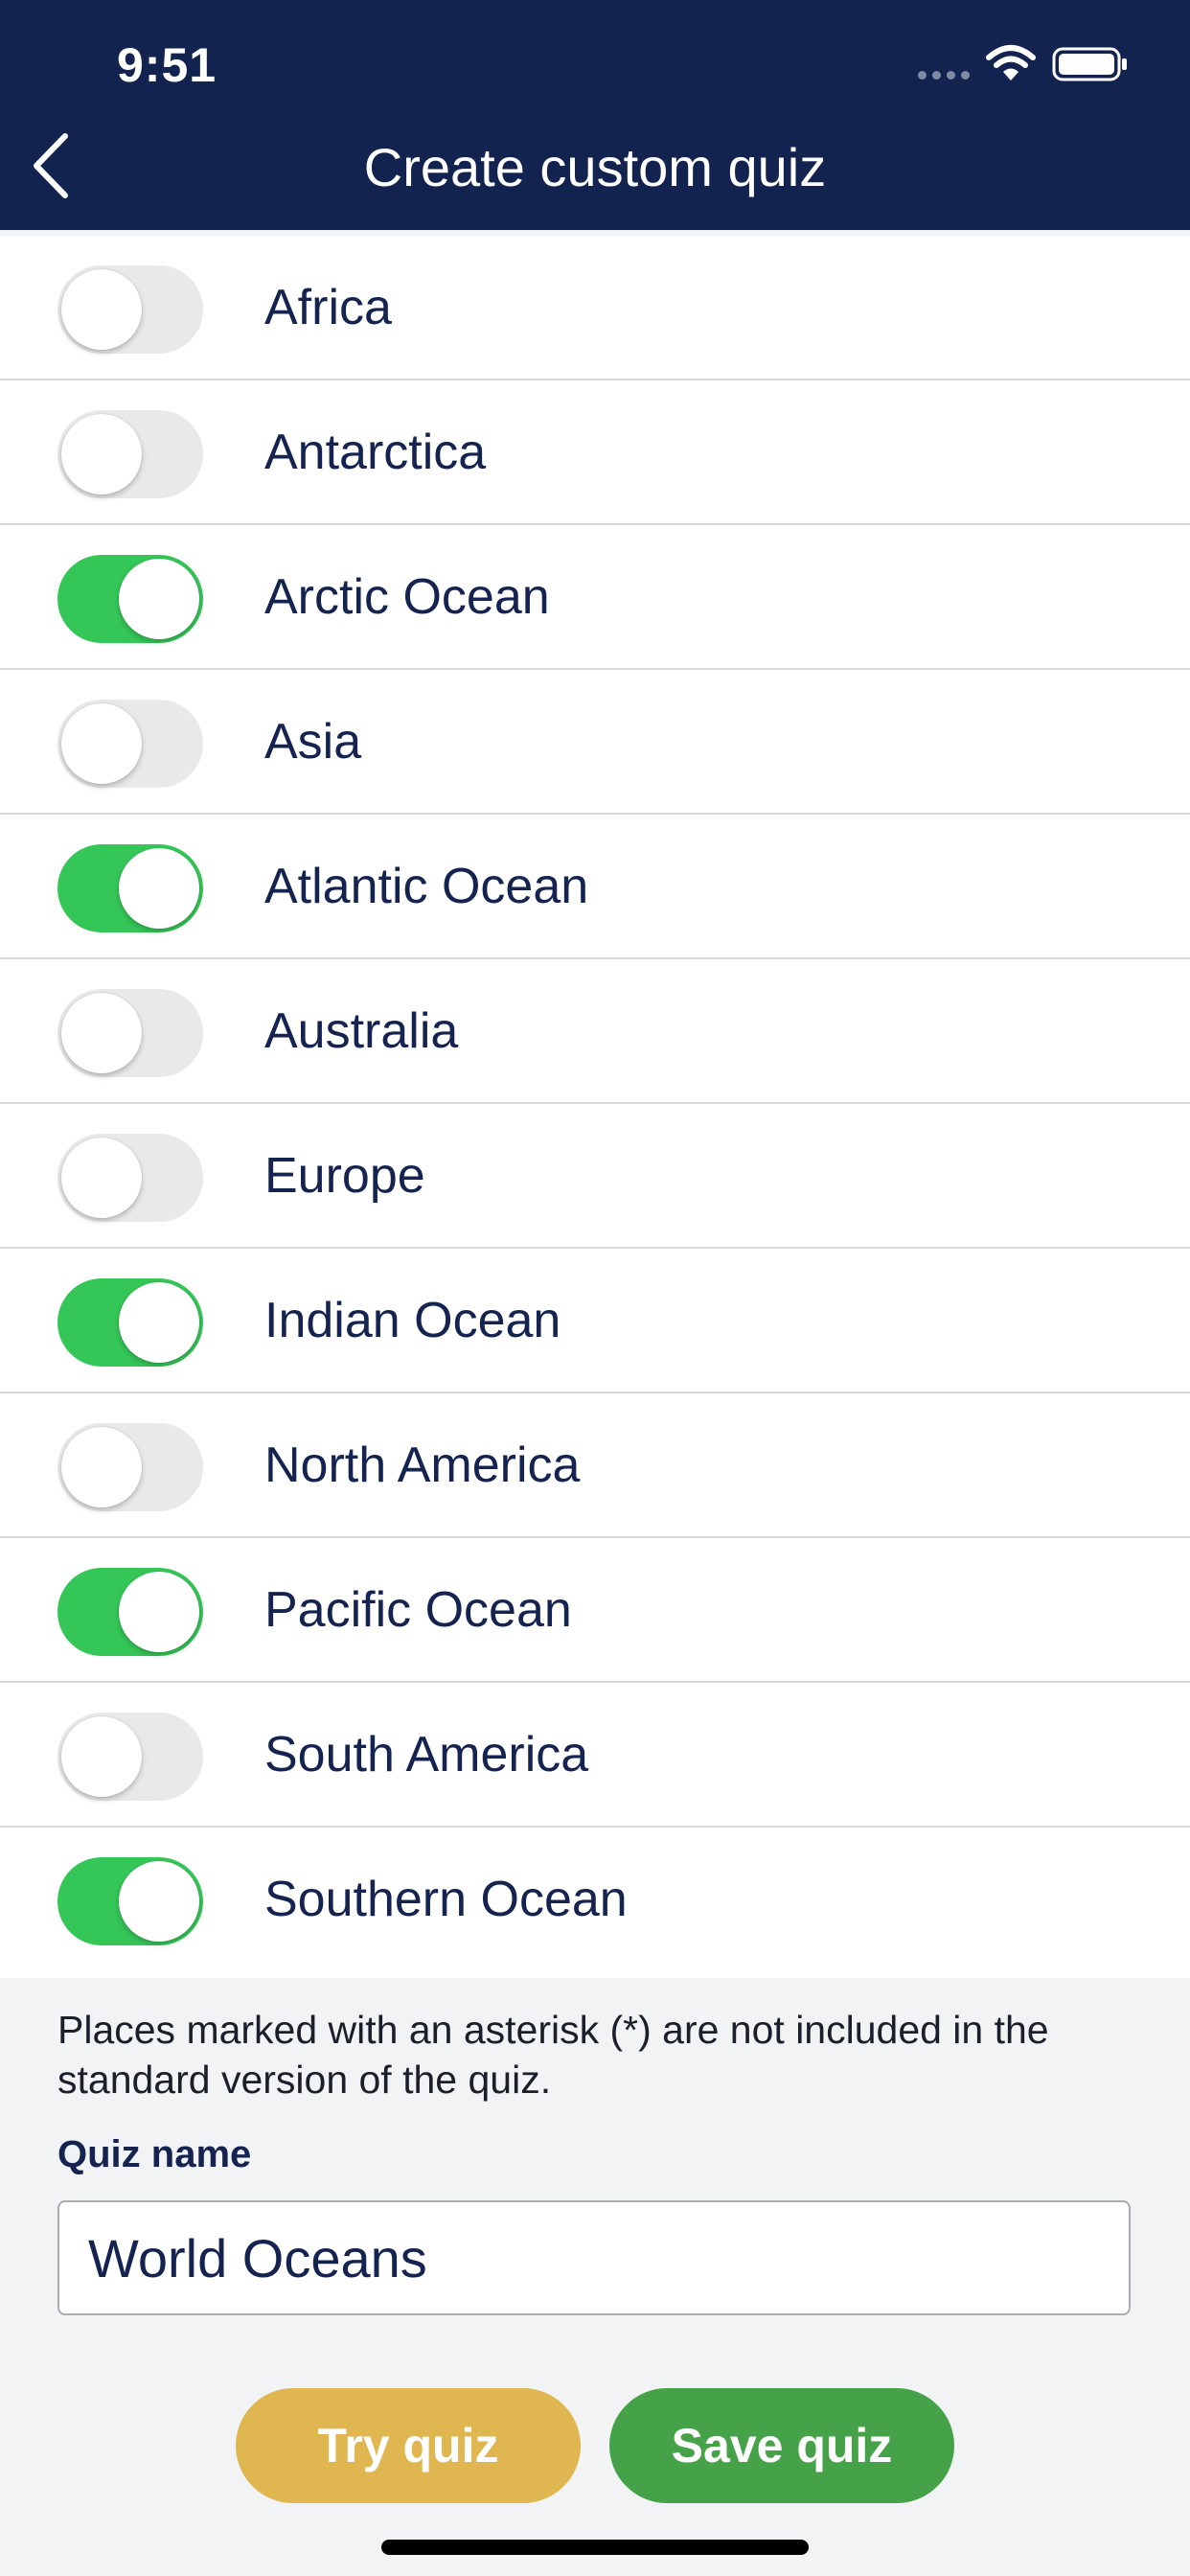 The image size is (1190, 2576). What do you see at coordinates (595, 1465) in the screenshot?
I see `list-item-north-america: North America` at bounding box center [595, 1465].